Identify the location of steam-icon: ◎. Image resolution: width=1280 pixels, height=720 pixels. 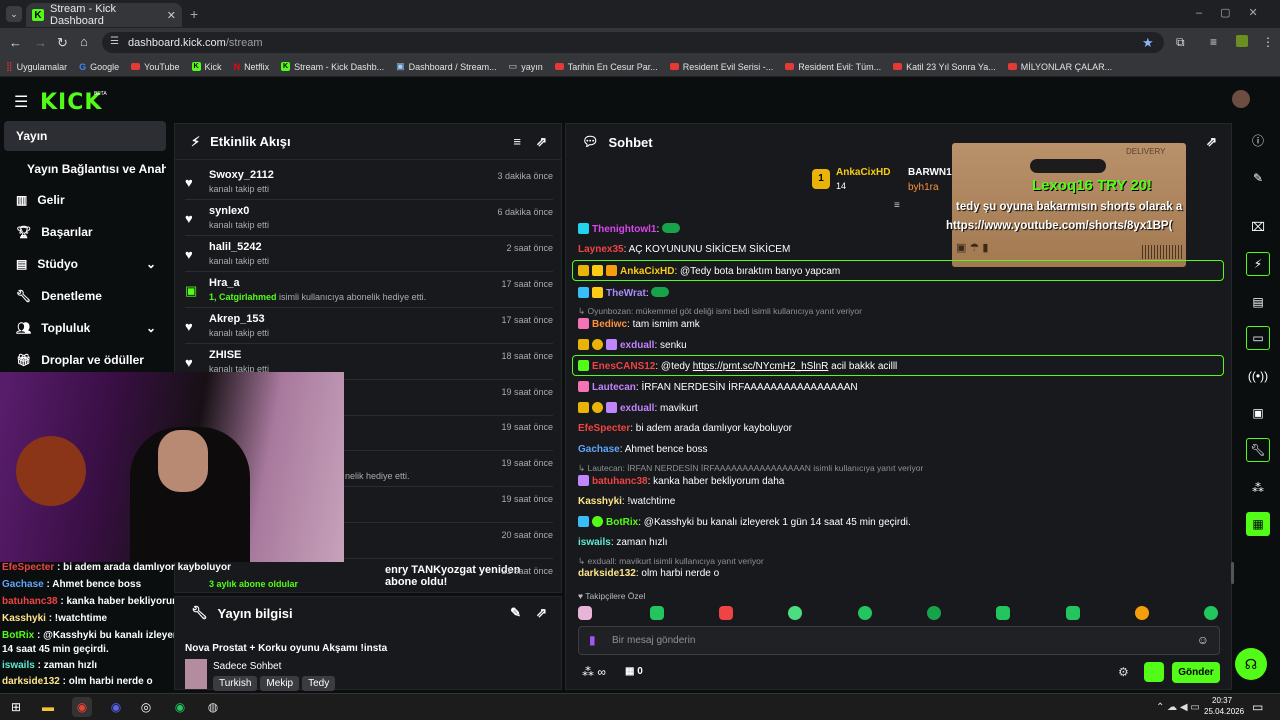
(146, 707).